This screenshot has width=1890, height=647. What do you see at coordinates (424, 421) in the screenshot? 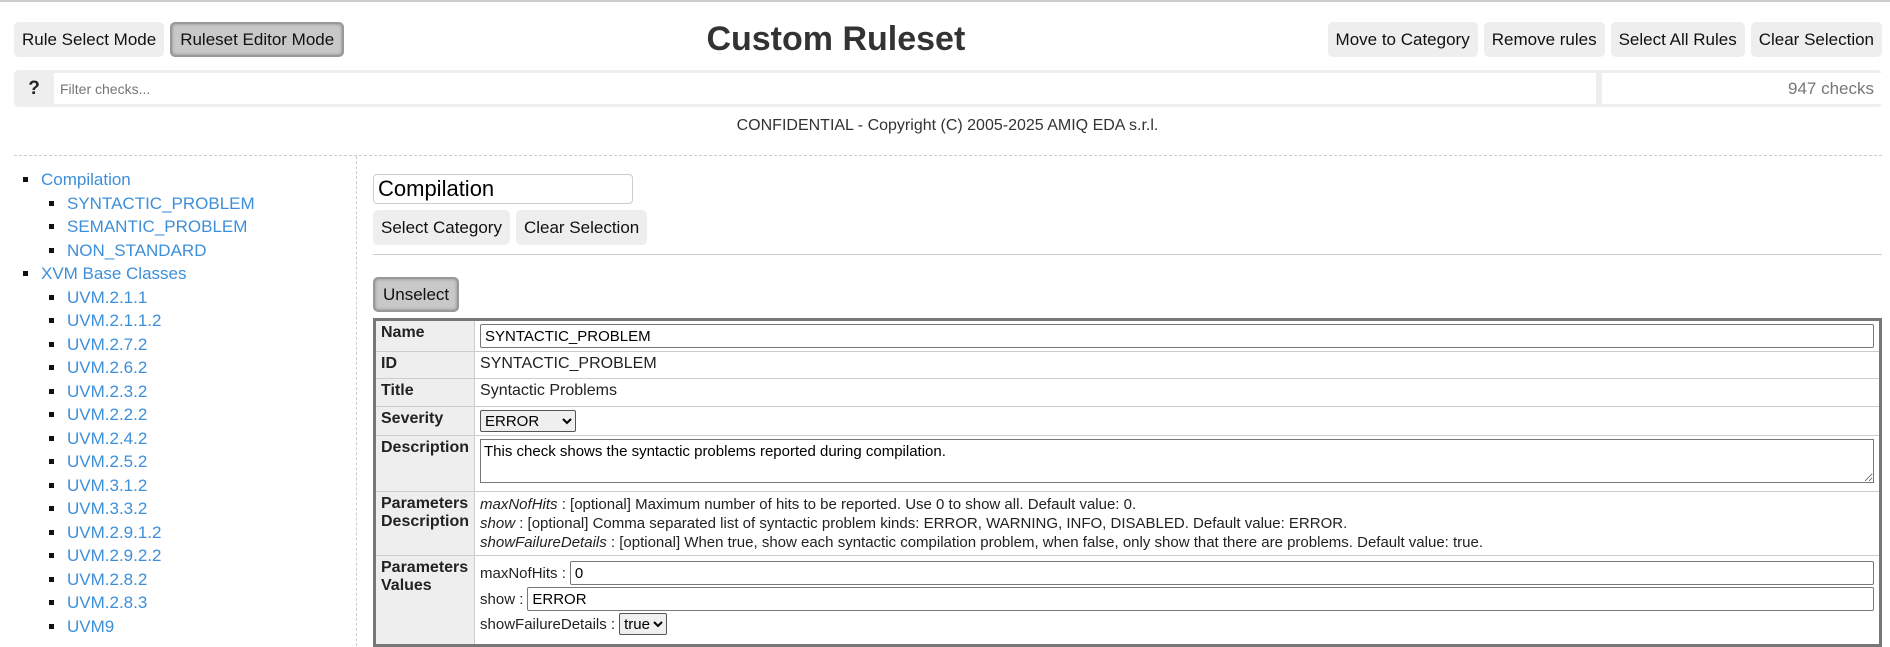
I see `severity-label: Severity` at bounding box center [424, 421].